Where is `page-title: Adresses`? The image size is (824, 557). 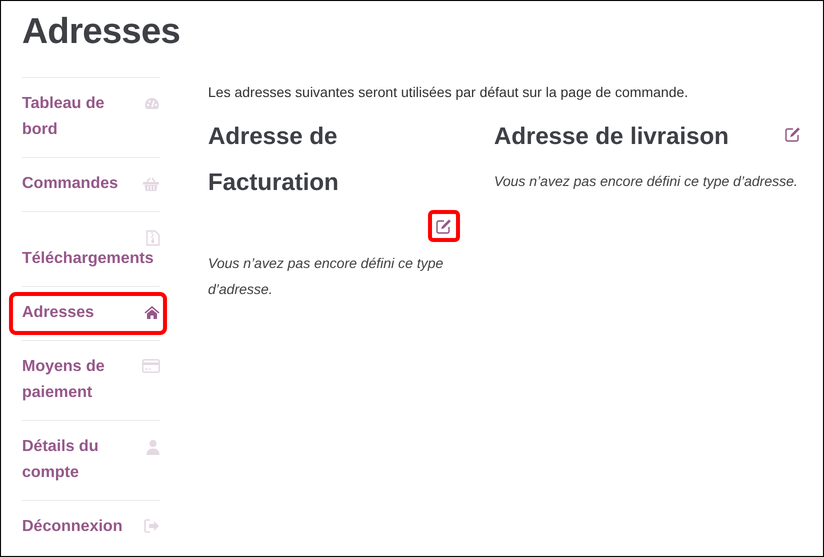
page-title: Adresses is located at coordinates (102, 31).